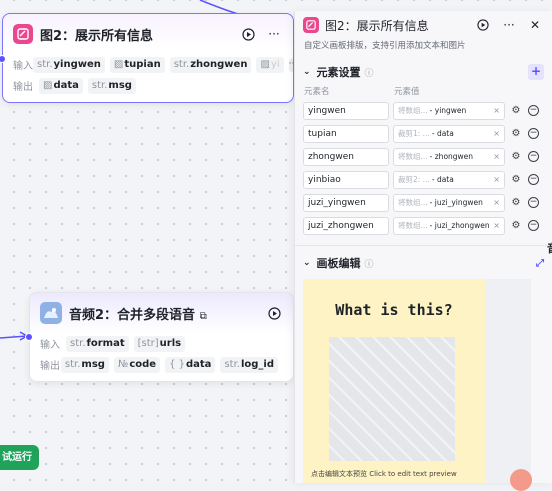 This screenshot has height=491, width=552. I want to click on input-tag: ▨ yi, so click(270, 64).